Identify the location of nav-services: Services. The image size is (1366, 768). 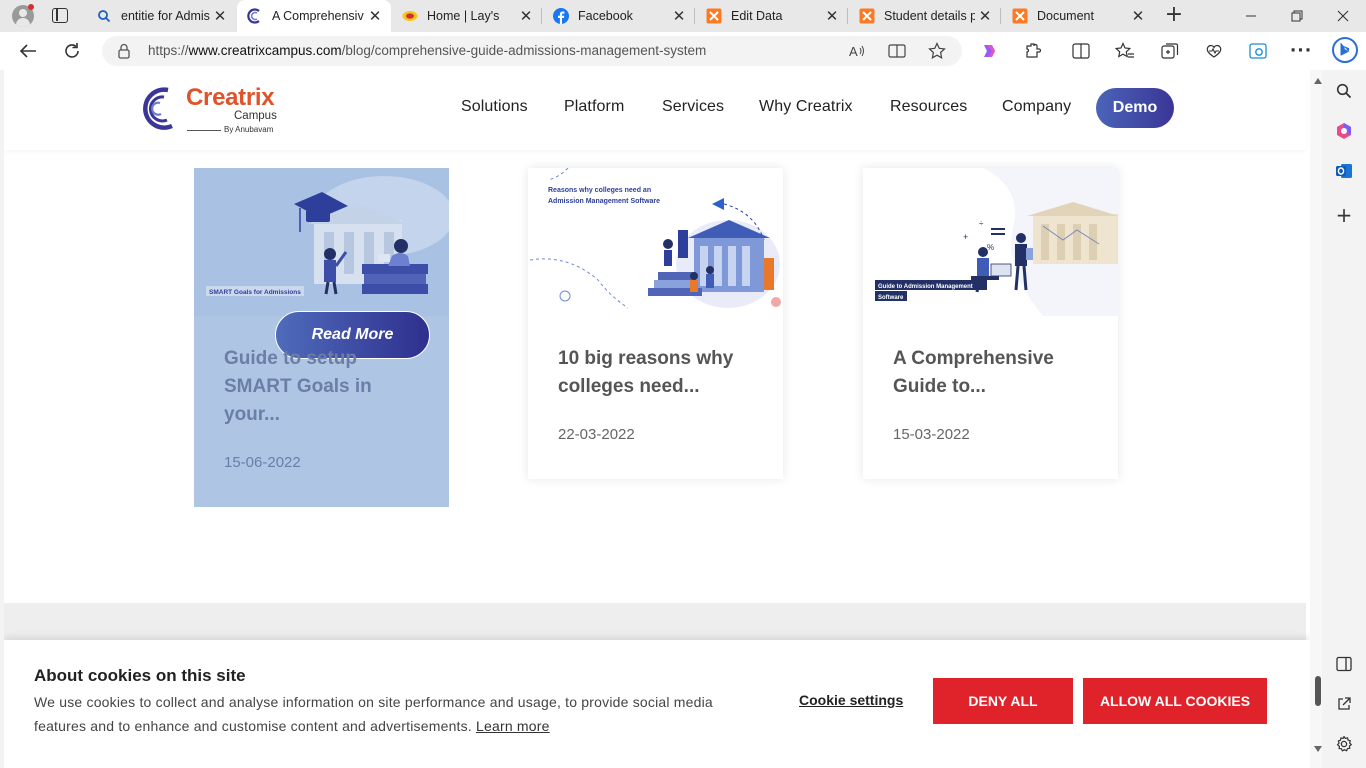
(693, 107).